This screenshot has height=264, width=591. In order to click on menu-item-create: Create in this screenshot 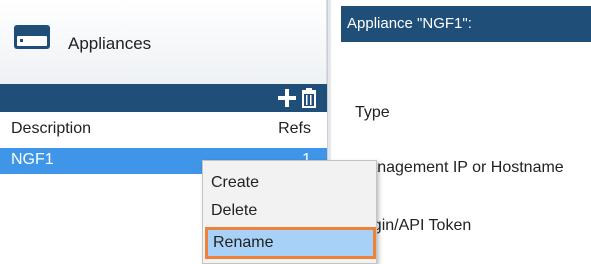, I will do `click(235, 183)`.